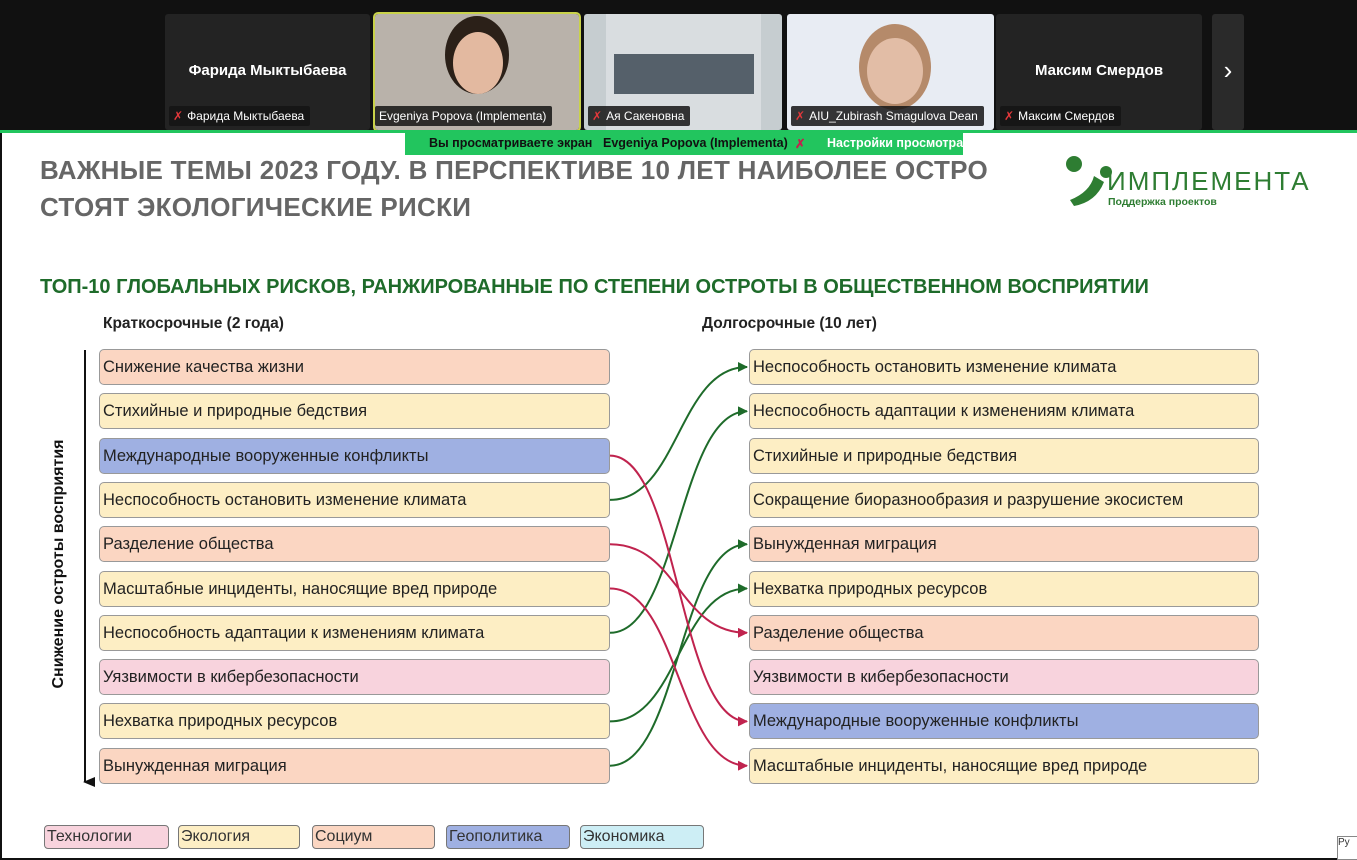 The image size is (1357, 860). Describe the element at coordinates (695, 143) in the screenshot. I see `share-presenter-name: Evgeniya Popova (Implementa)` at that location.